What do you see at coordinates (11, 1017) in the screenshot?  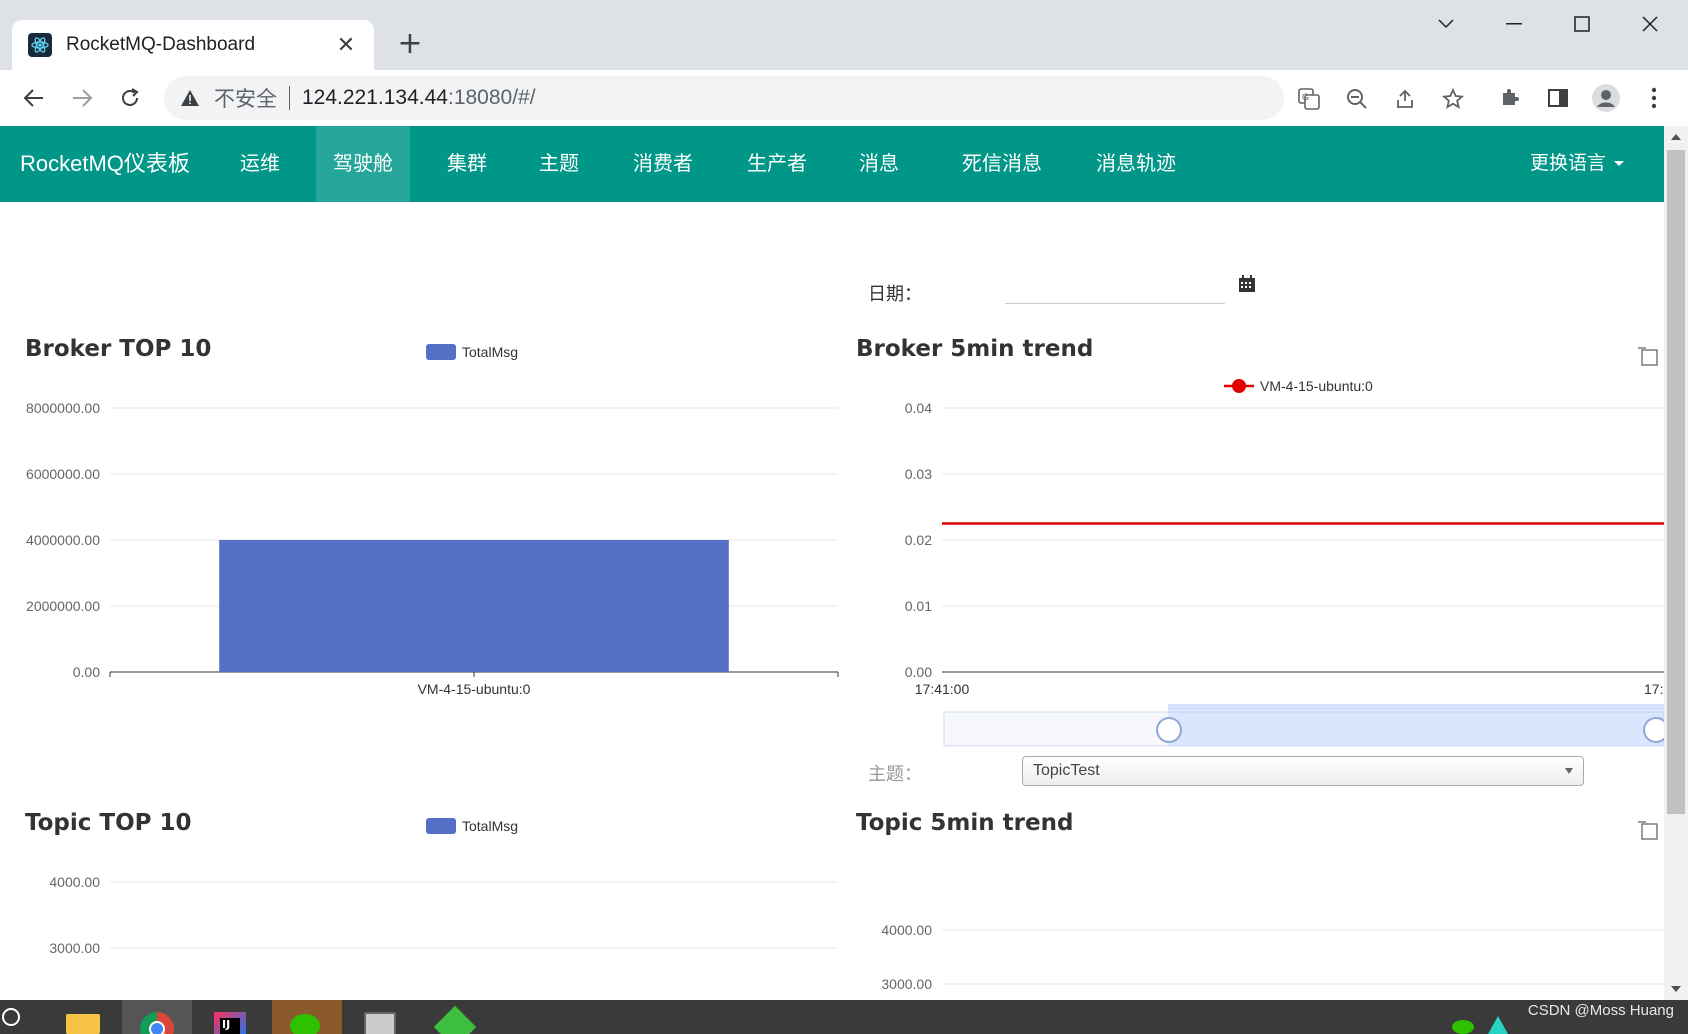 I see `search-circle-icon` at bounding box center [11, 1017].